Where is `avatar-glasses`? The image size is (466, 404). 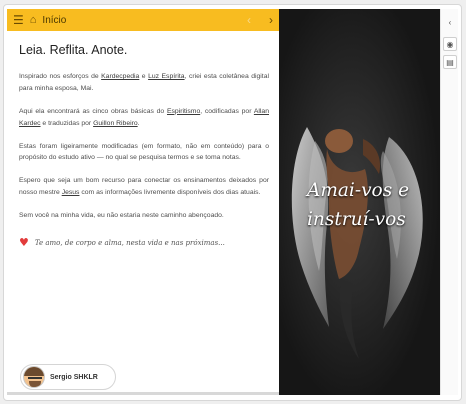 avatar-glasses is located at coordinates (35, 378).